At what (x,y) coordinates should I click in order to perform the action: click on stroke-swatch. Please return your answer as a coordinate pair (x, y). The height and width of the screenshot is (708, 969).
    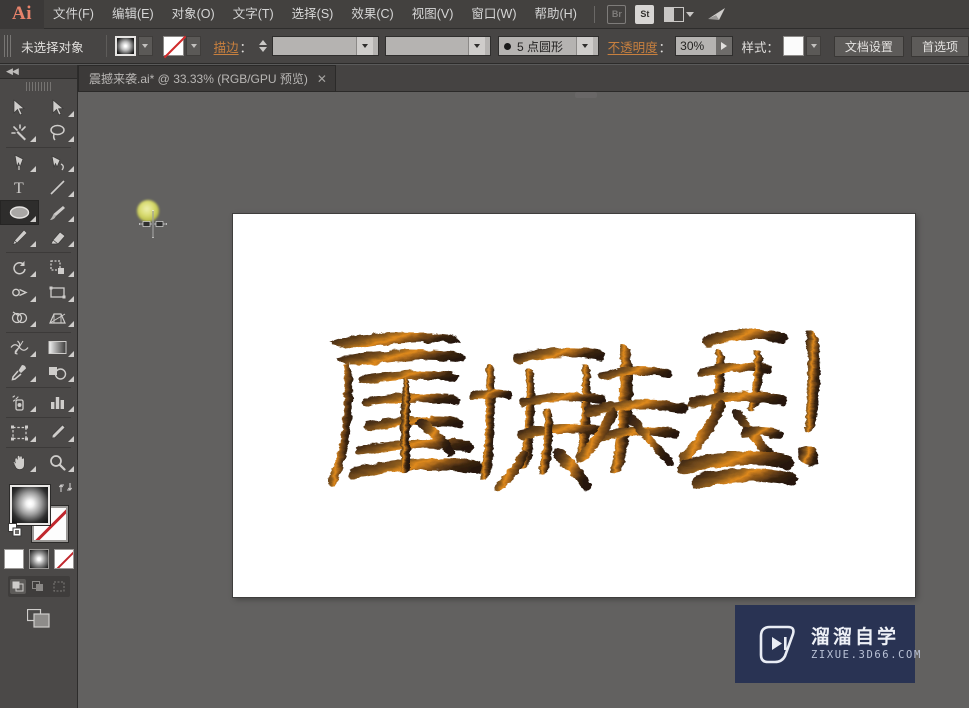
    Looking at the image, I should click on (174, 46).